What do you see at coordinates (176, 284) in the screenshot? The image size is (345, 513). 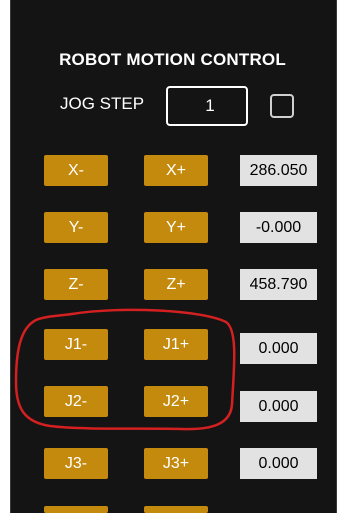 I see `z-plus-button: Z+` at bounding box center [176, 284].